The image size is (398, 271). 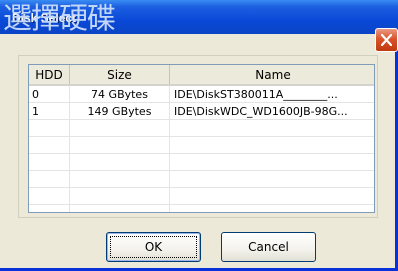 I want to click on close-icon, so click(x=386, y=40).